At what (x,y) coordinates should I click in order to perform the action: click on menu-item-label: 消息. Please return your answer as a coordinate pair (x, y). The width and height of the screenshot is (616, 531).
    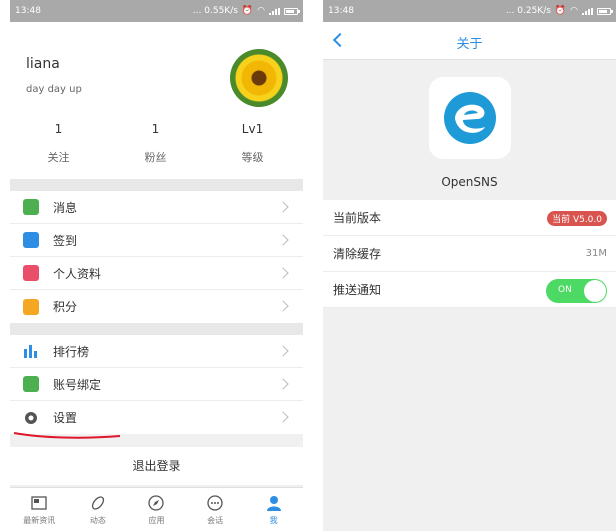
    Looking at the image, I should click on (65, 207).